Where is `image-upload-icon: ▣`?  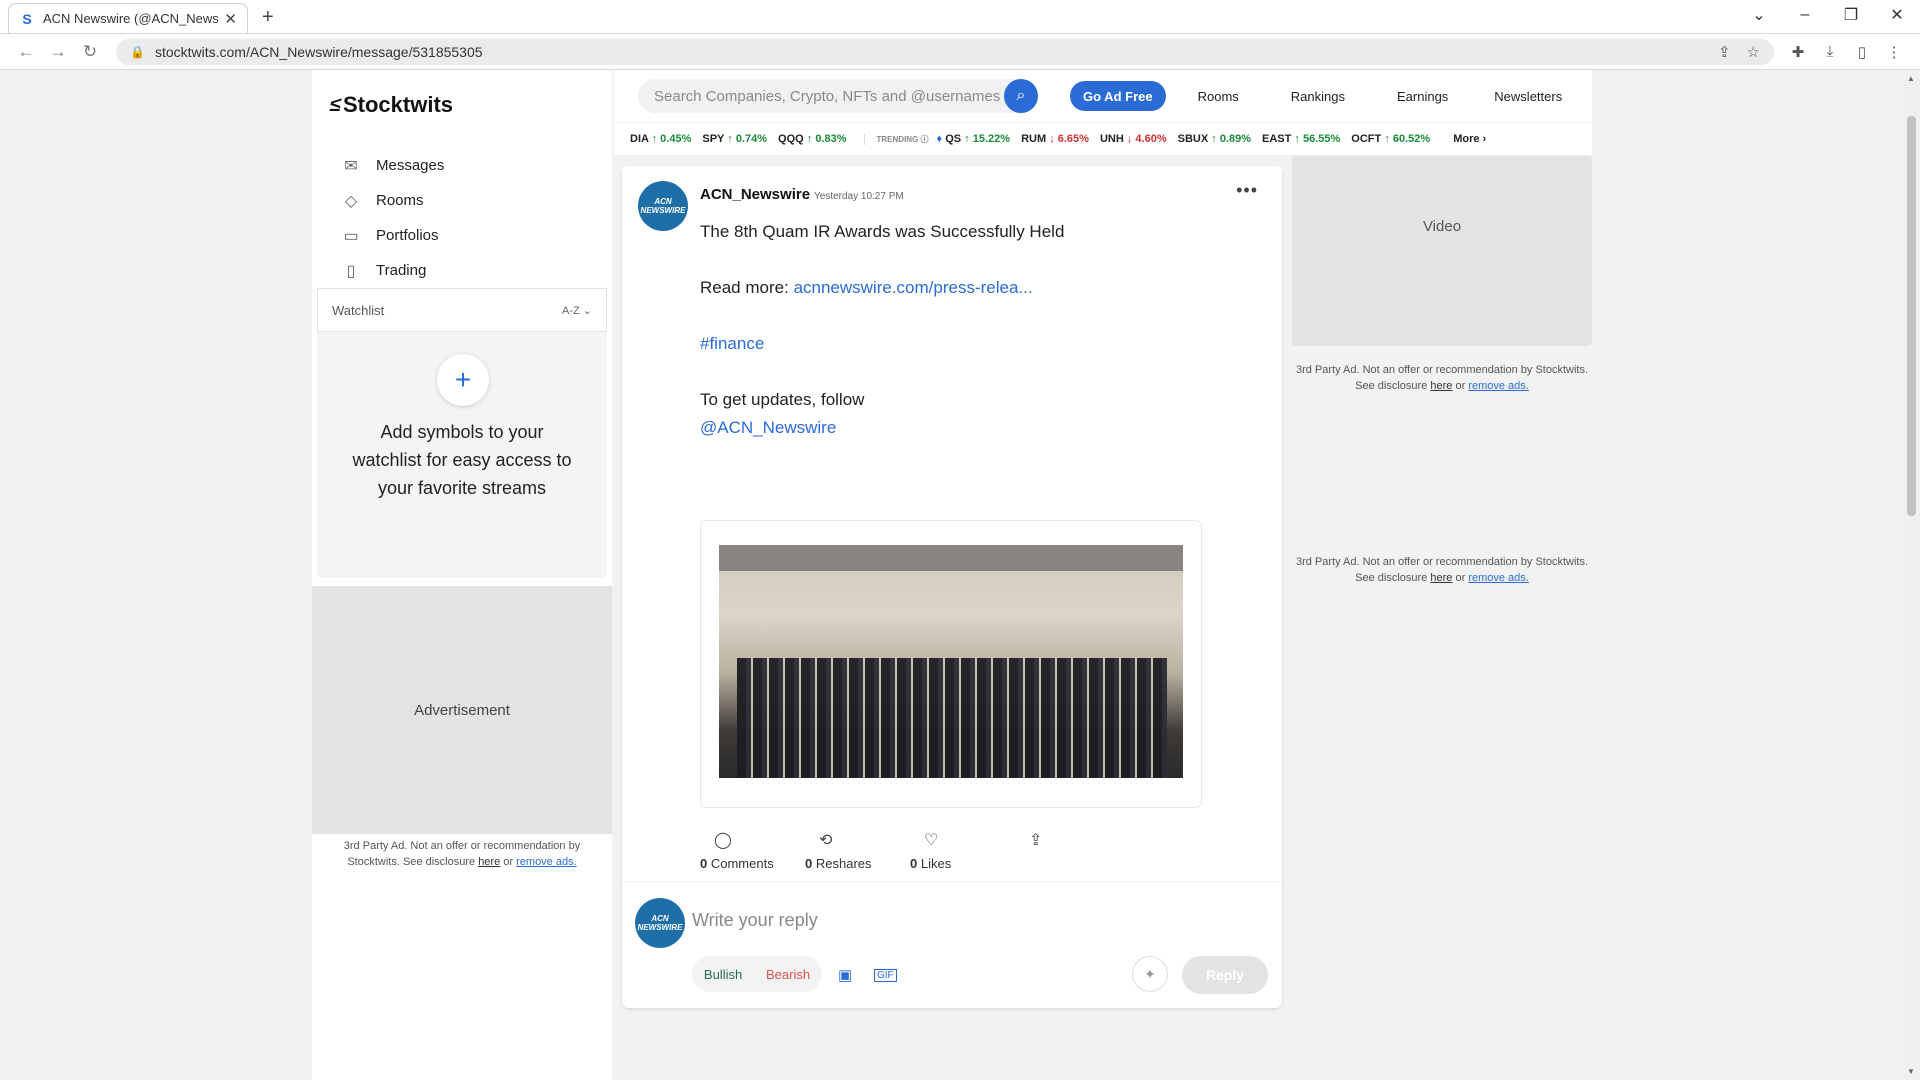 image-upload-icon: ▣ is located at coordinates (845, 975).